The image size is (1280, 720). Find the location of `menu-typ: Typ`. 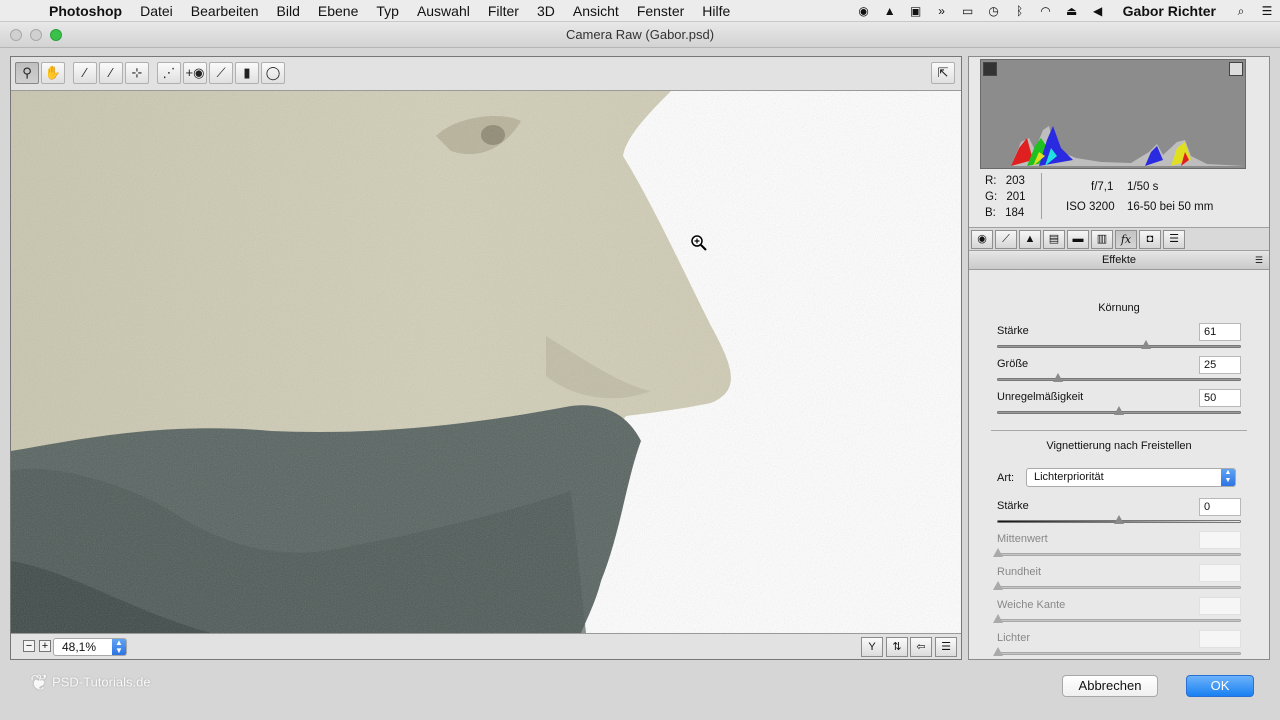

menu-typ: Typ is located at coordinates (387, 11).